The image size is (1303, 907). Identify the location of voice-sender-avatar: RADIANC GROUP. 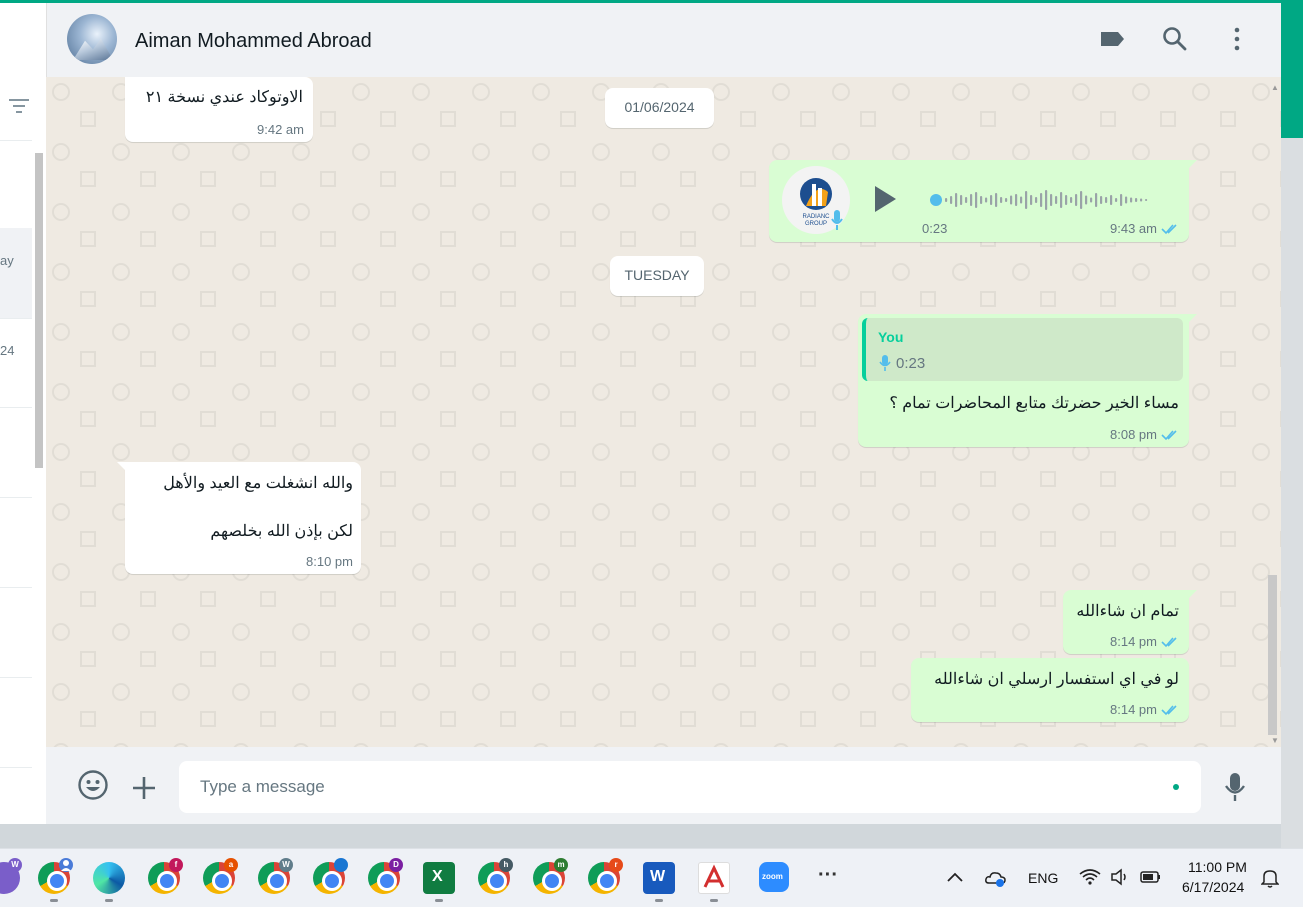
(816, 200).